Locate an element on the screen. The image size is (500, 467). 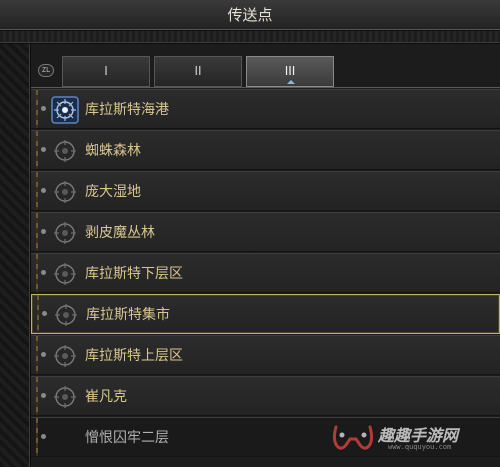
waypoint-row-kurast-docks: 库拉斯特海港 is located at coordinates (265, 109).